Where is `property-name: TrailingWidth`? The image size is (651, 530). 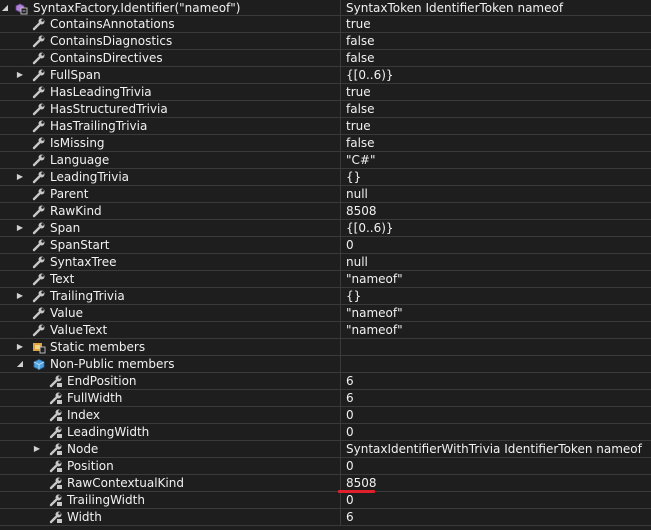 property-name: TrailingWidth is located at coordinates (106, 500).